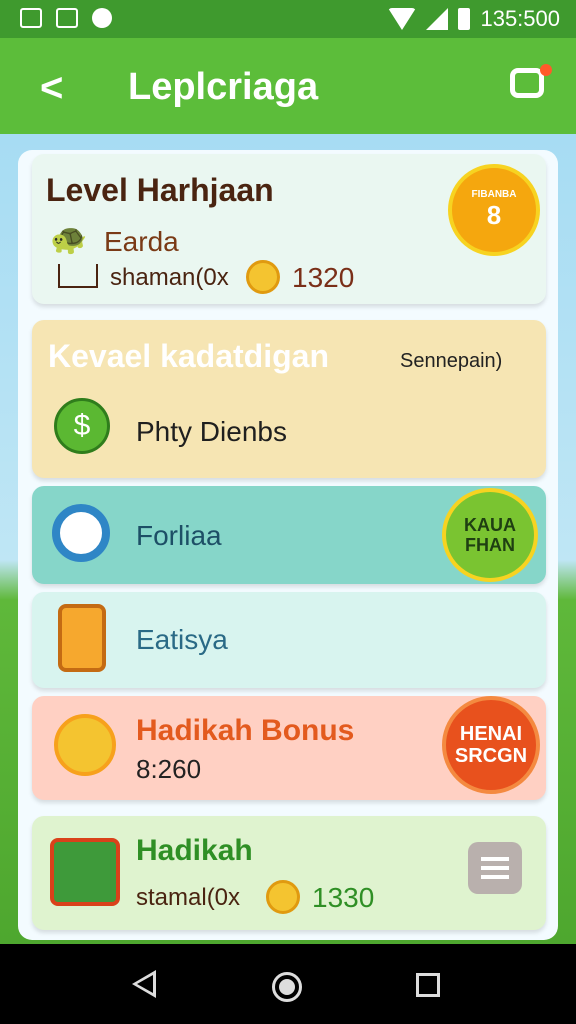 The image size is (576, 1024). What do you see at coordinates (82, 638) in the screenshot?
I see `phone-icon` at bounding box center [82, 638].